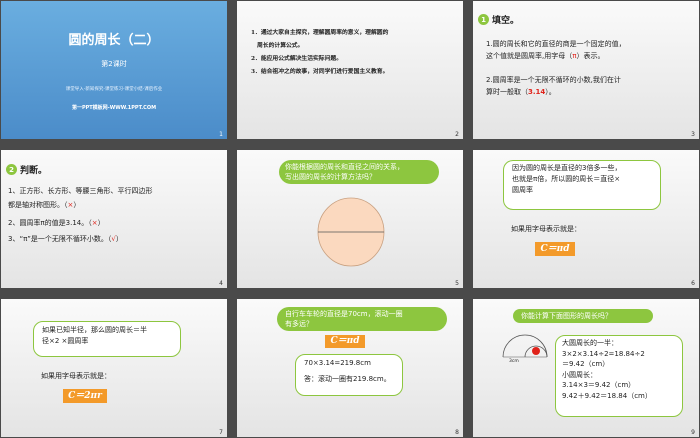 The width and height of the screenshot is (700, 438). I want to click on slide-number: 4, so click(221, 283).